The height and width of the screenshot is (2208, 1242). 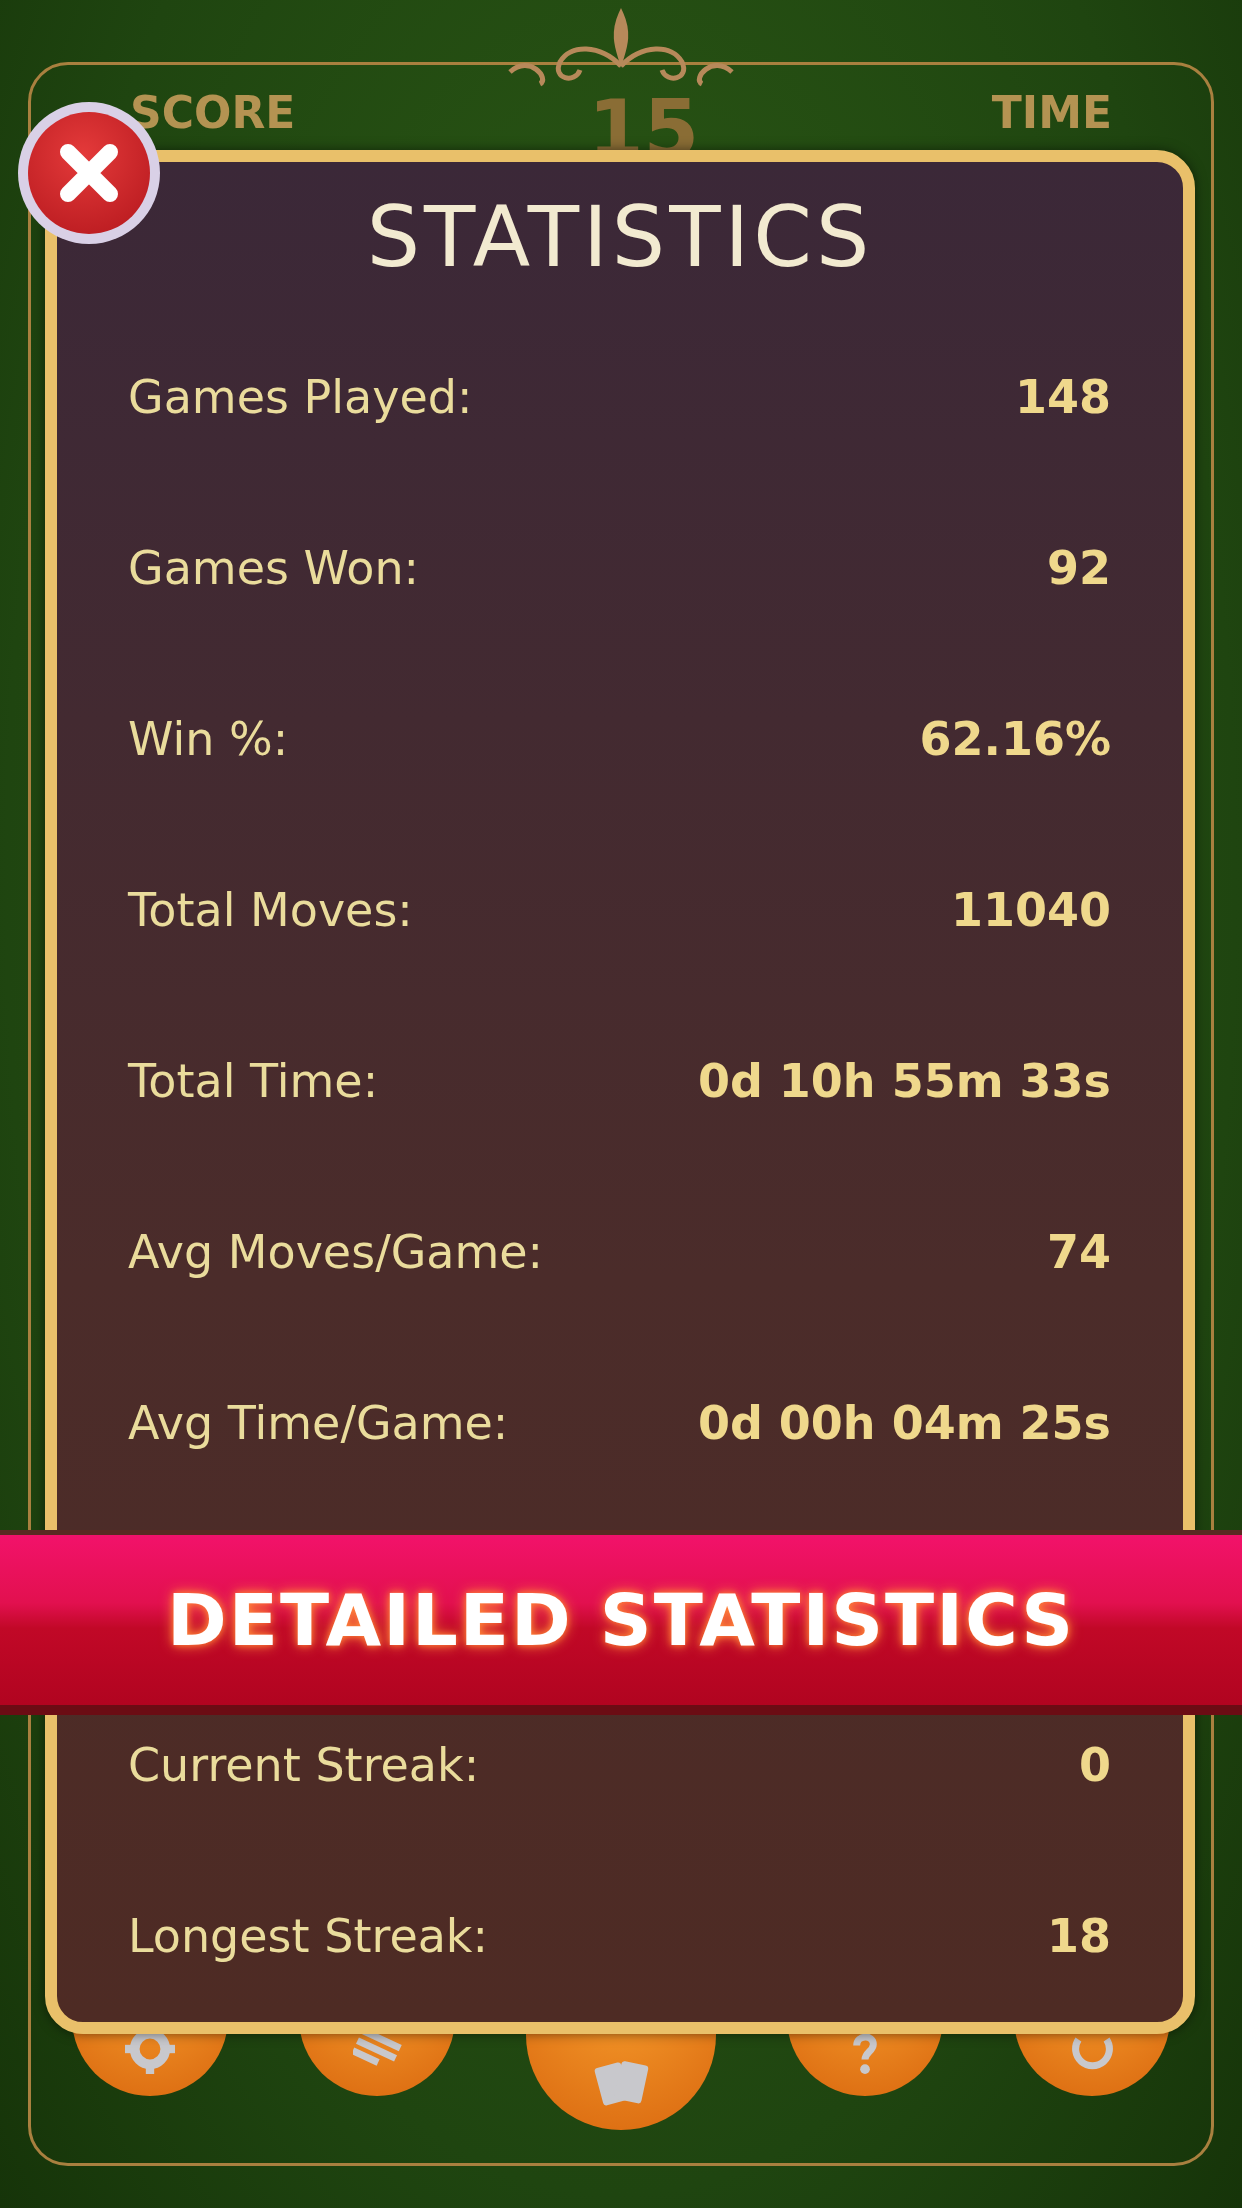 I want to click on stat-value: 18, so click(x=1079, y=1936).